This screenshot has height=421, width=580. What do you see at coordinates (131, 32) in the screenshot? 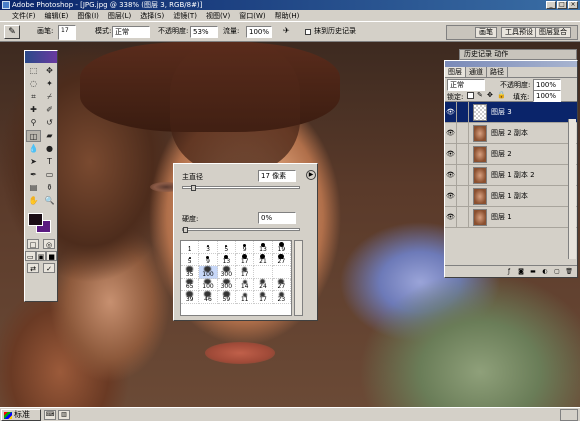
I see `mode-select: 正常` at bounding box center [131, 32].